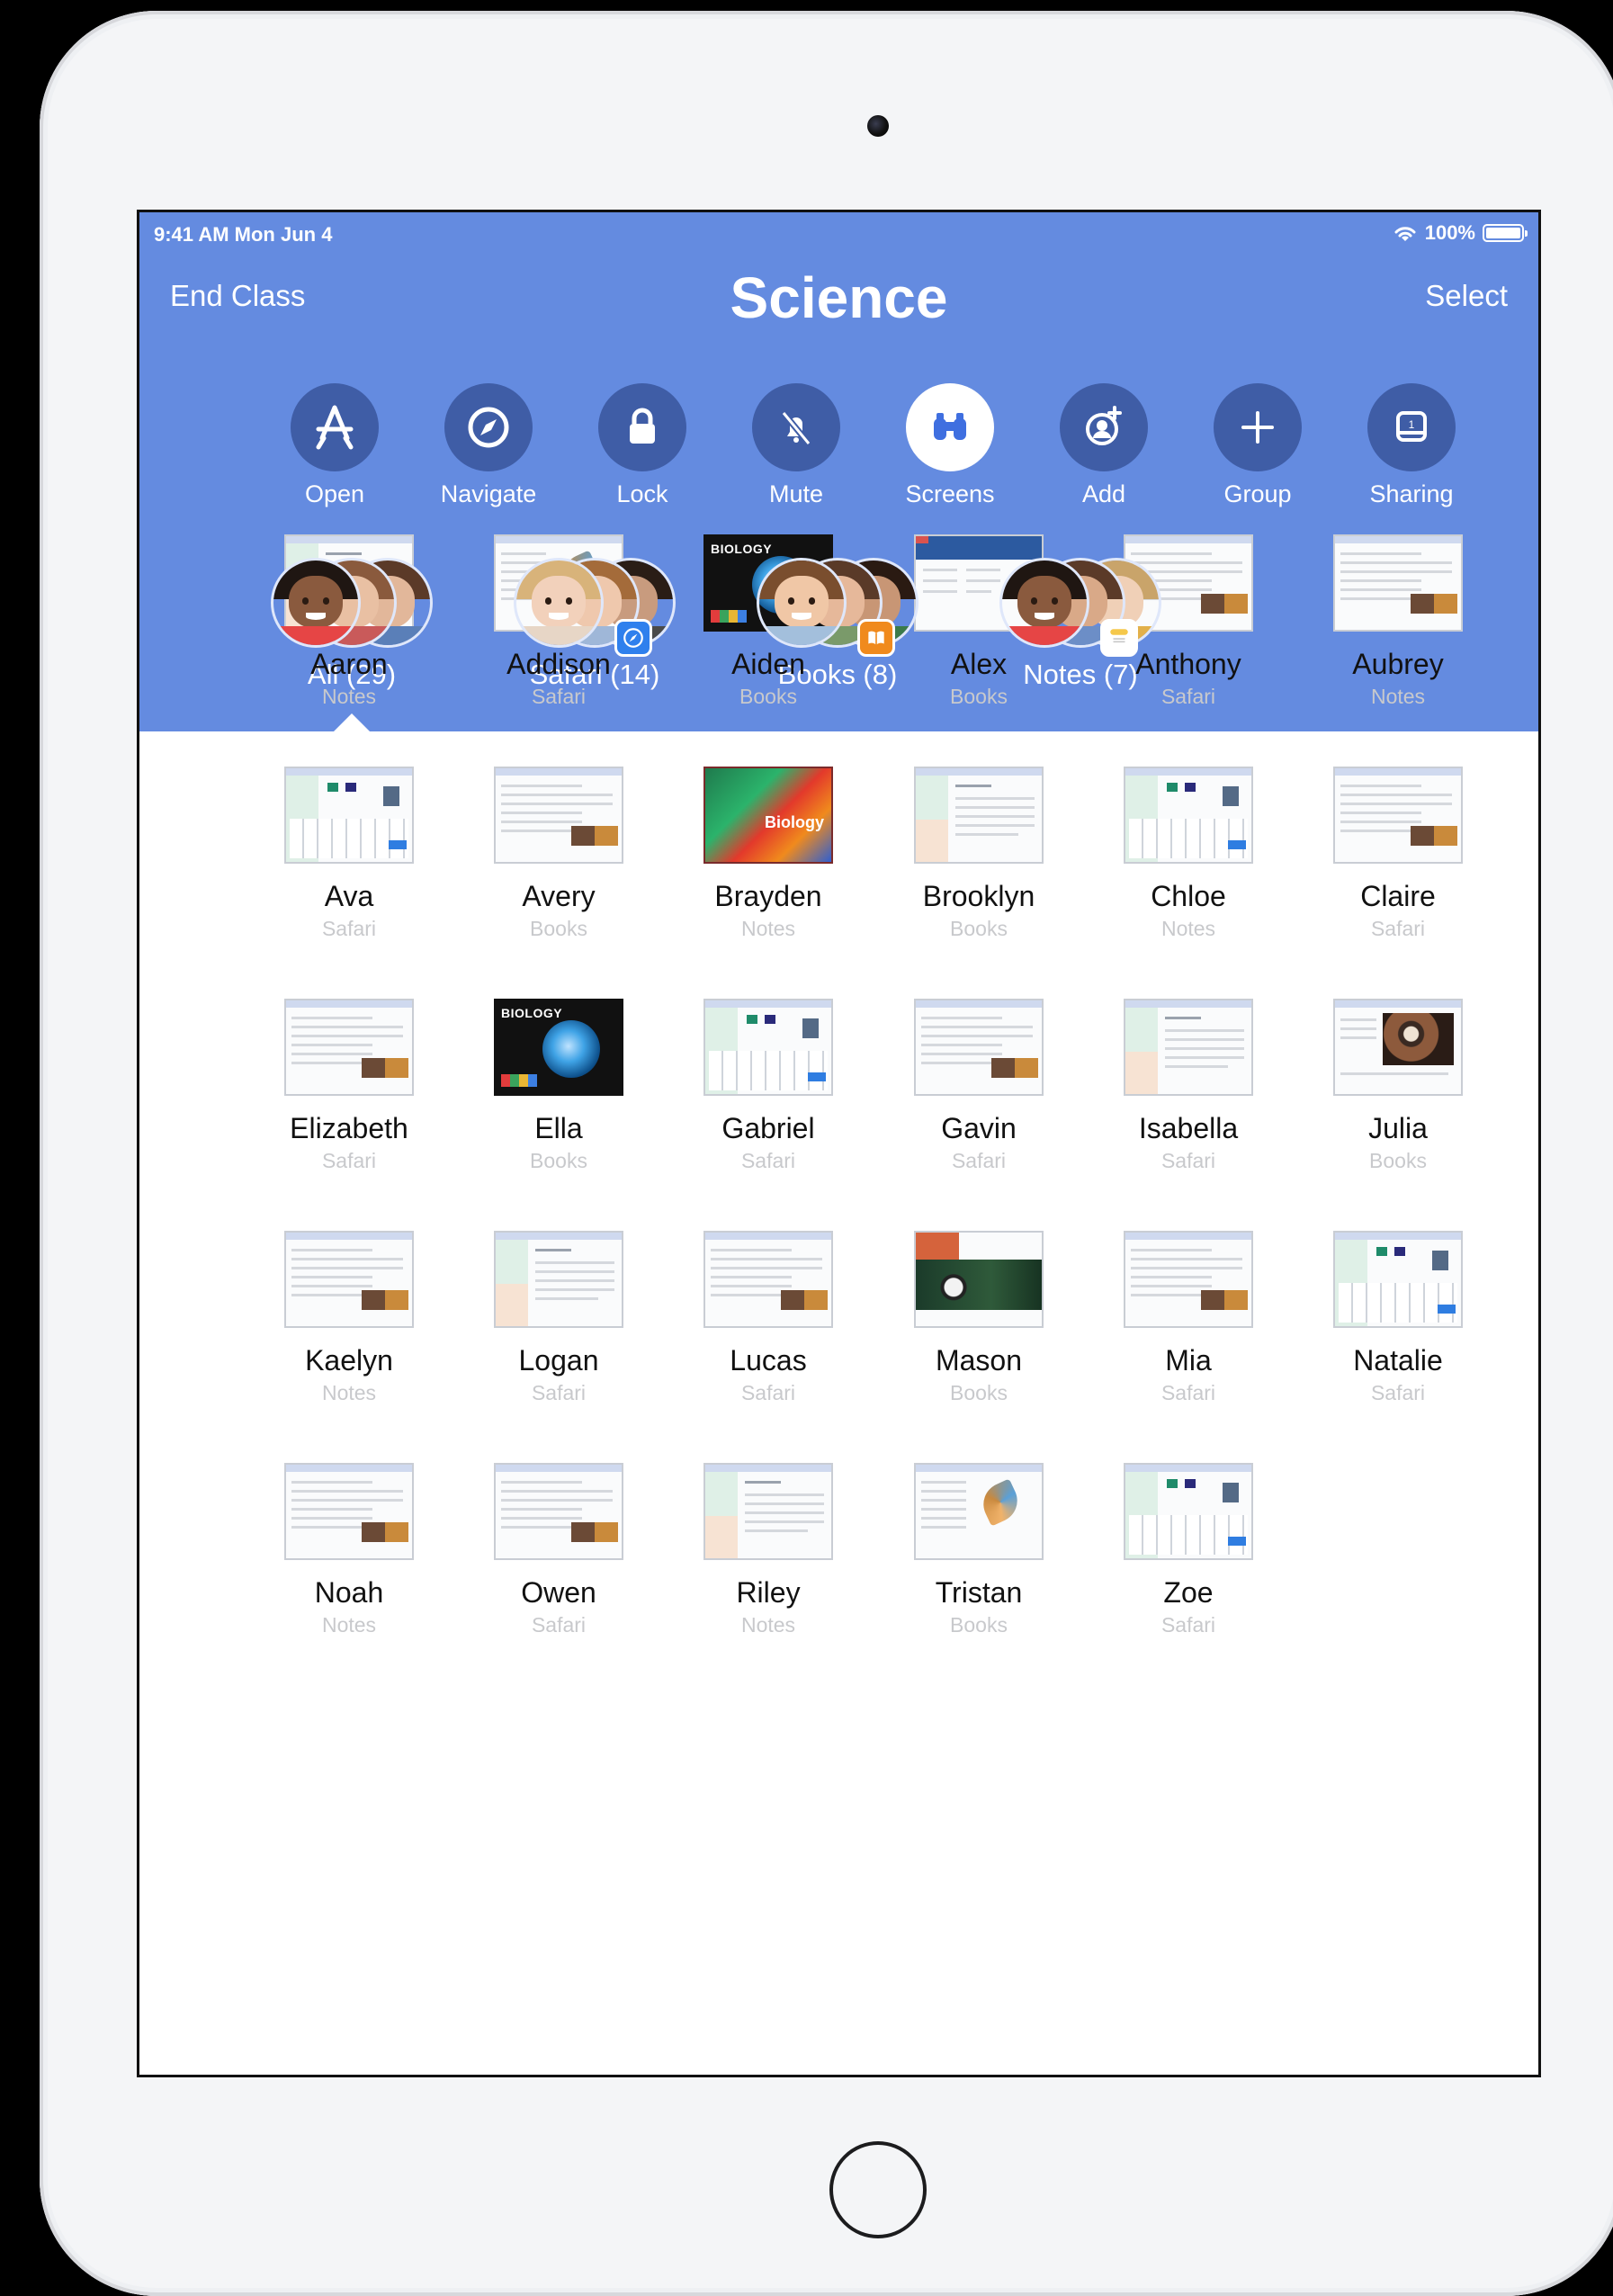 This screenshot has height=2296, width=1613. What do you see at coordinates (794, 822) in the screenshot?
I see `thumbnail-title: Biology` at bounding box center [794, 822].